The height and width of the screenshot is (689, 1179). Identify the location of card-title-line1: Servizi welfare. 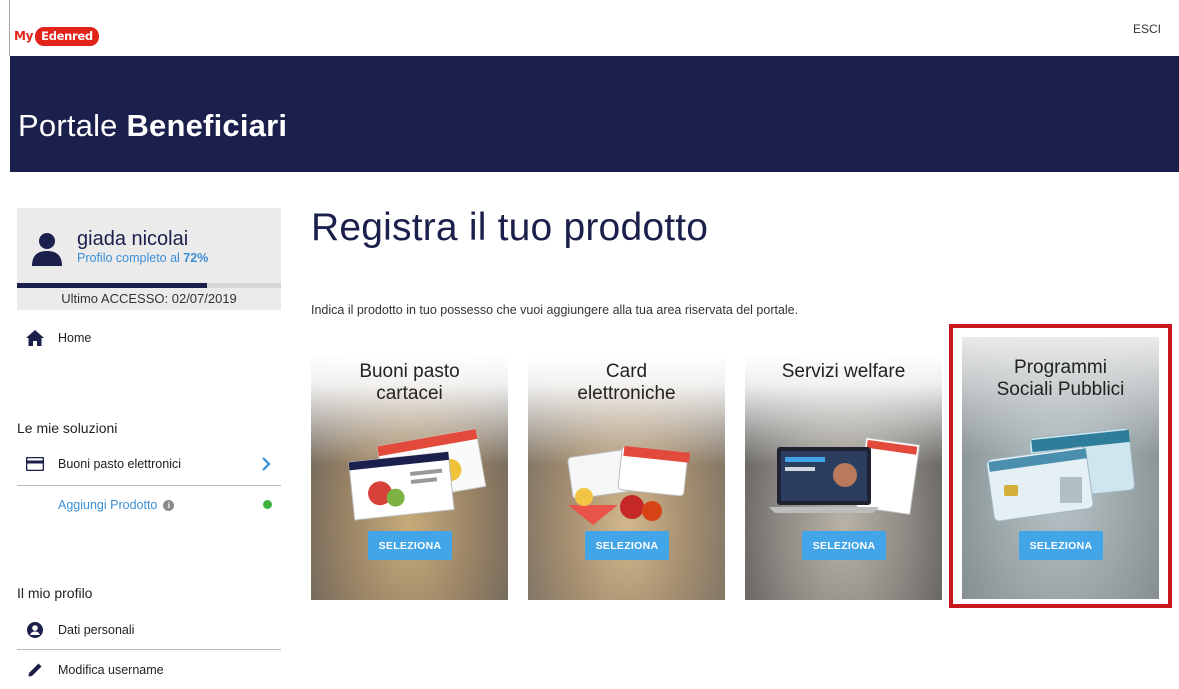
(843, 371).